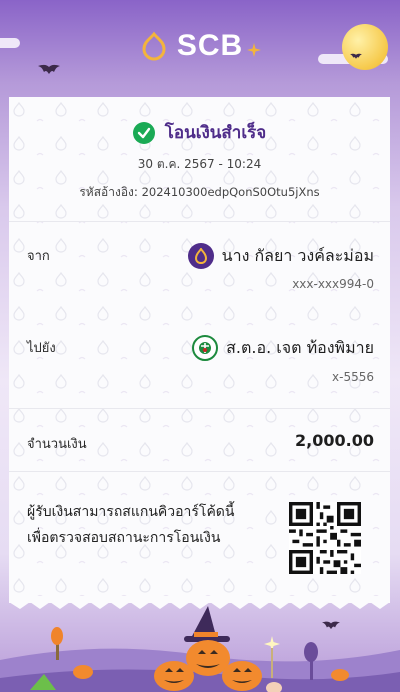 The width and height of the screenshot is (400, 692). What do you see at coordinates (300, 347) in the screenshot?
I see `to-name: ส.ต.อ. เจต ท้องพิมาย` at bounding box center [300, 347].